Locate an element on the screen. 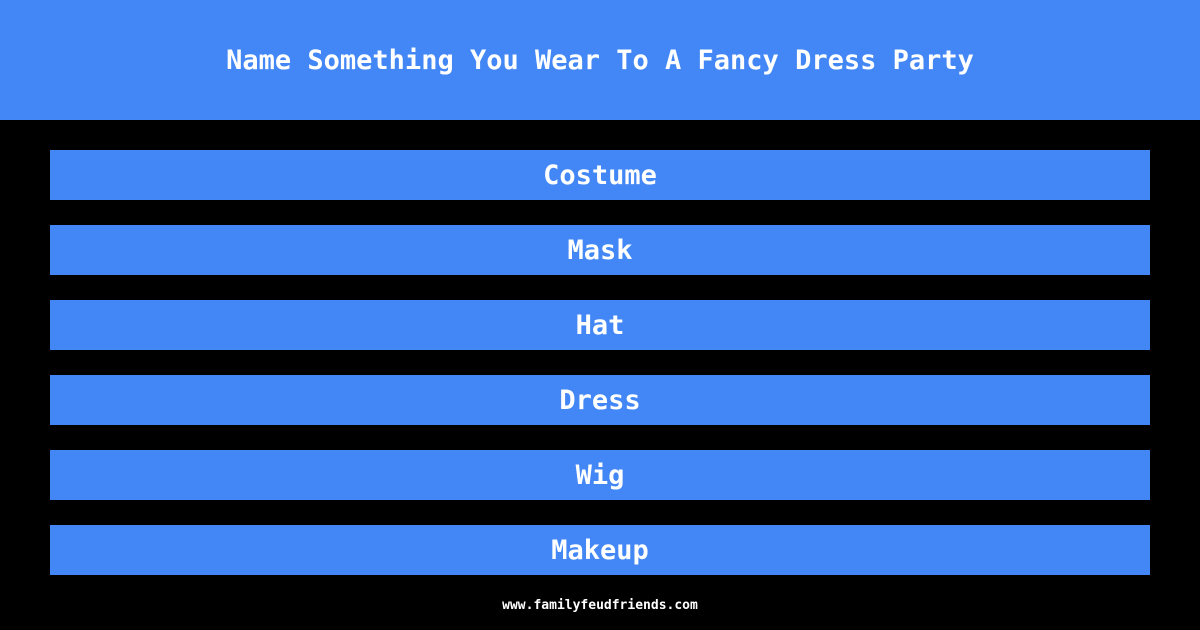 This screenshot has width=1200, height=630. answer-item: Makeup is located at coordinates (600, 550).